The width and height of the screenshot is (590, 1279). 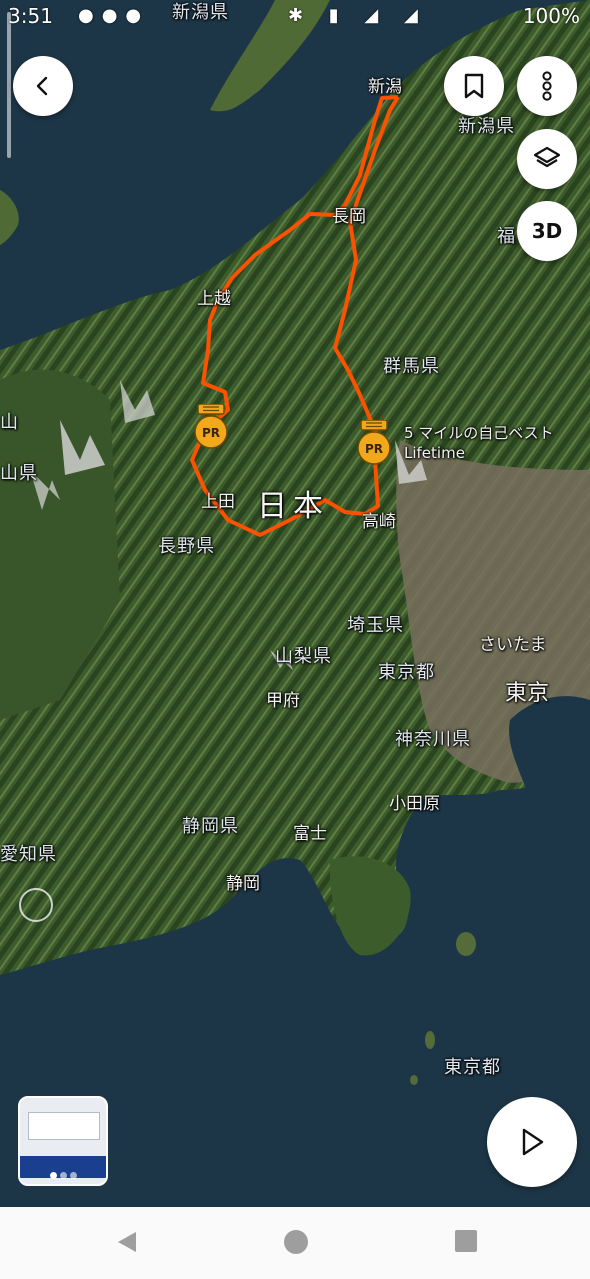 I want to click on map-label: 山, so click(x=9, y=422).